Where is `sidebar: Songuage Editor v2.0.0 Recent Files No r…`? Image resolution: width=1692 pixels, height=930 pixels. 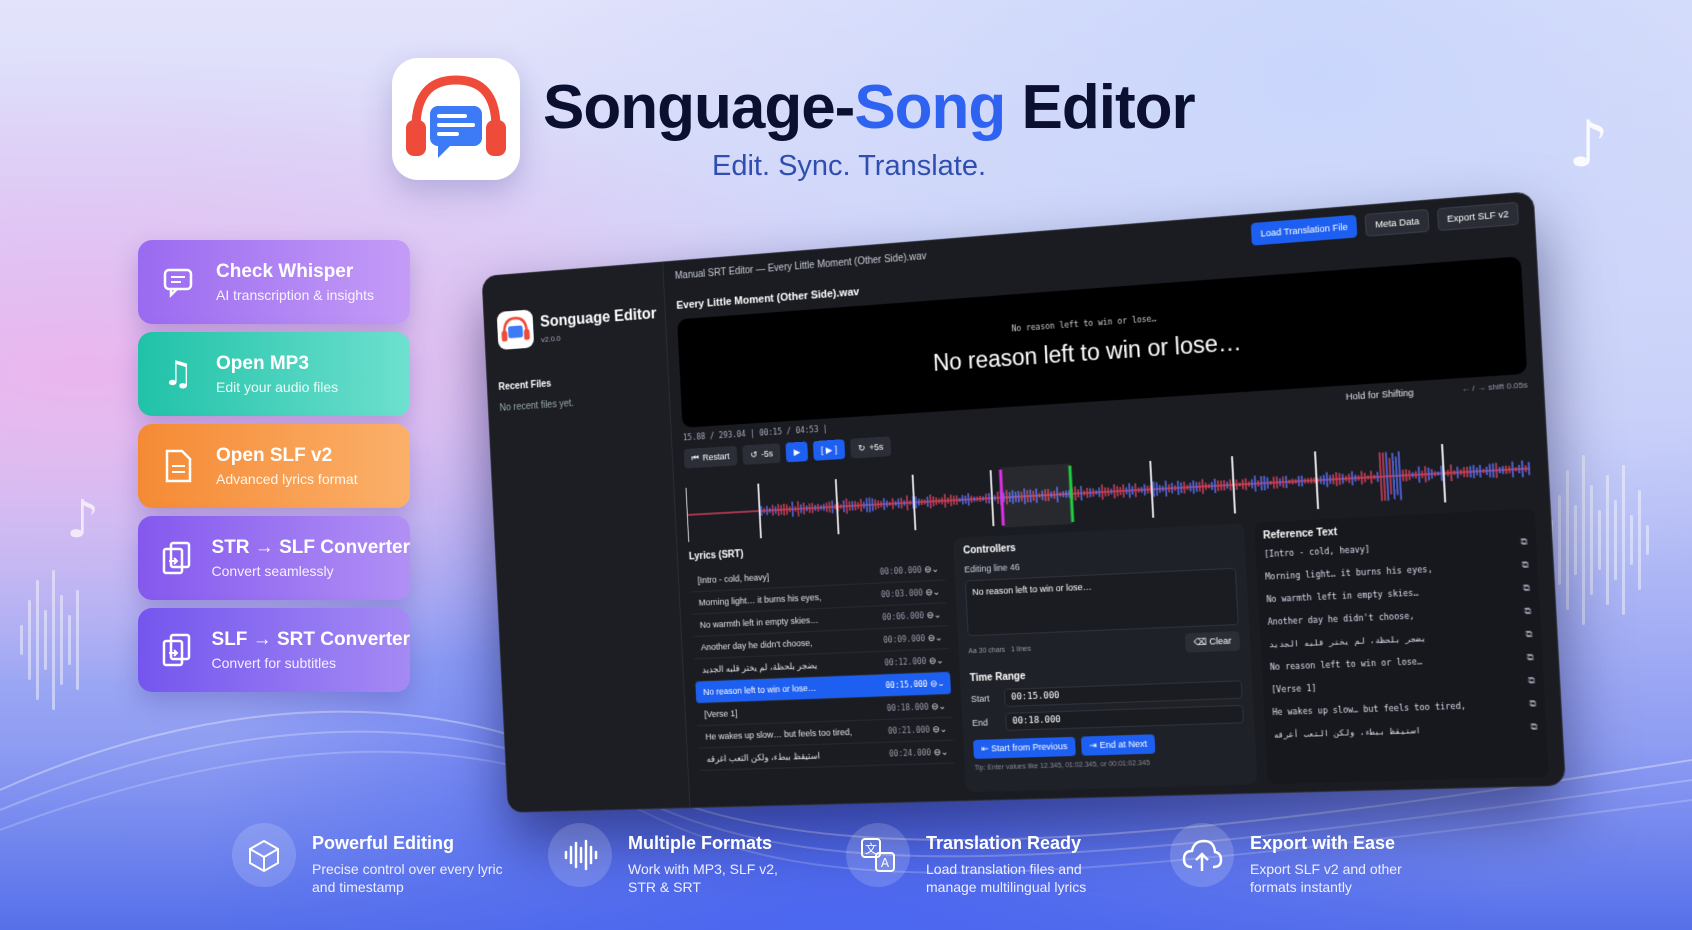
sidebar: Songuage Editor v2.0.0 Recent Files No r… is located at coordinates (586, 536).